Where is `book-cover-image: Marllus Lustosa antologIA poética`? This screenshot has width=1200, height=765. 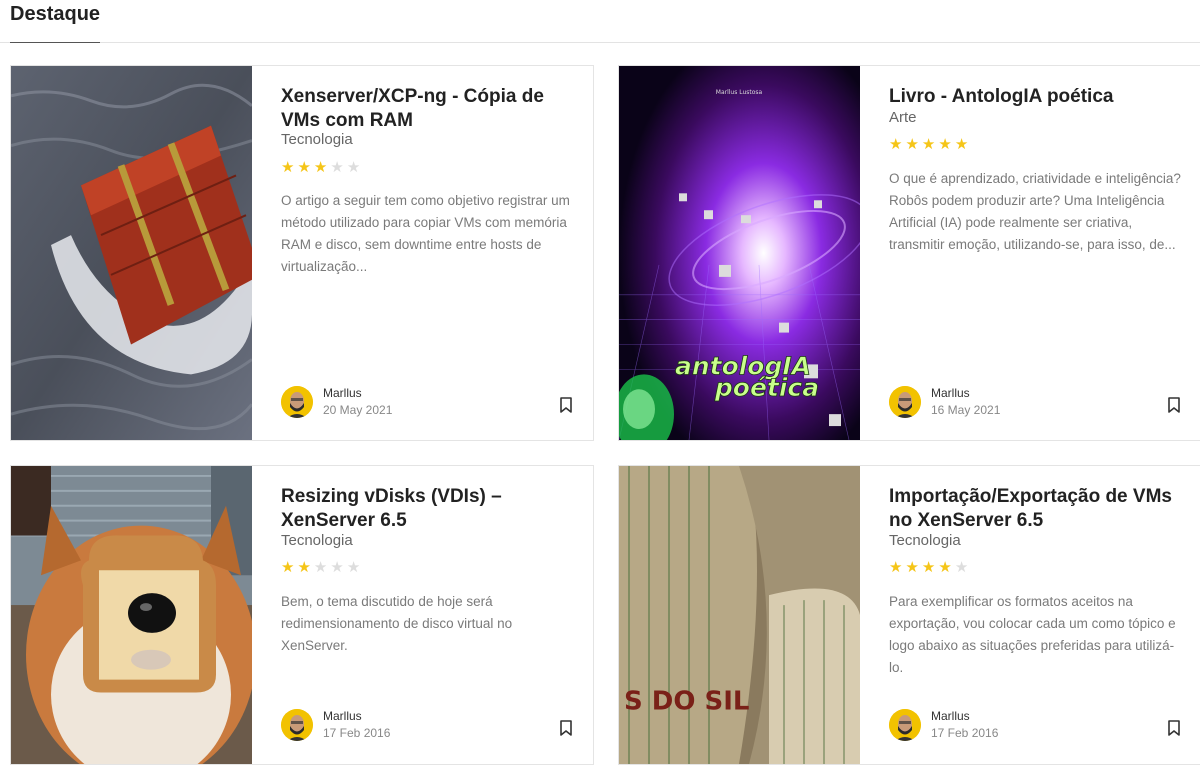 book-cover-image: Marllus Lustosa antologIA poética is located at coordinates (739, 253).